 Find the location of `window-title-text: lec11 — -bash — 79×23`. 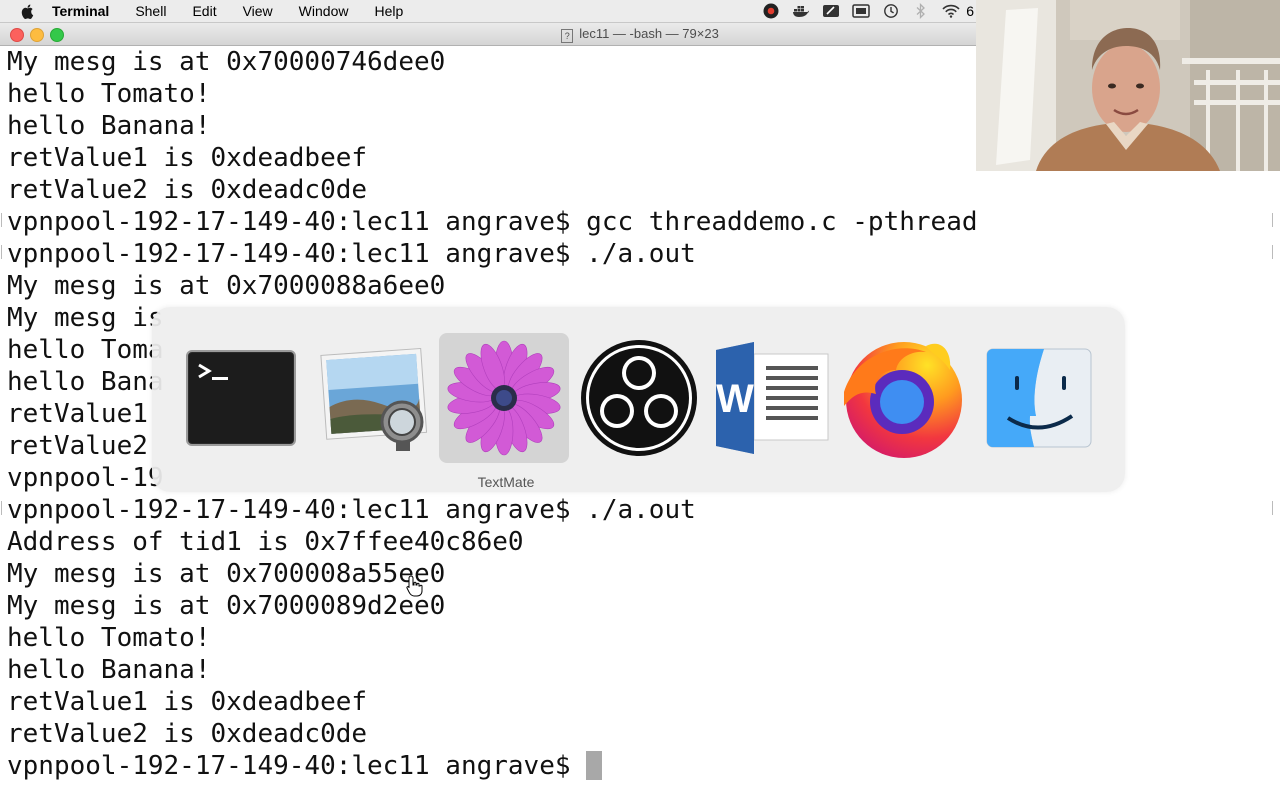

window-title-text: lec11 — -bash — 79×23 is located at coordinates (649, 33).